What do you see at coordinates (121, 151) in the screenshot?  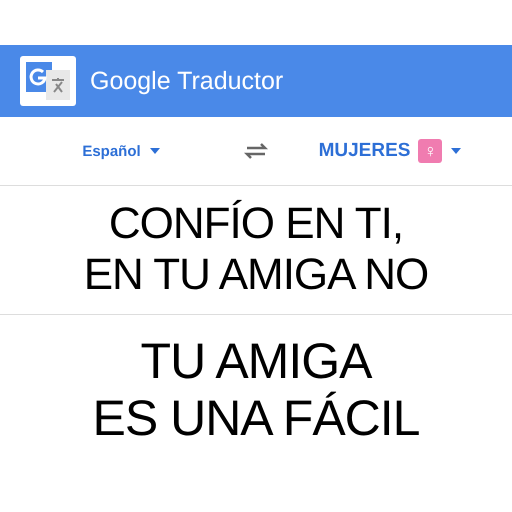 I see `source-language-dropdown: Español` at bounding box center [121, 151].